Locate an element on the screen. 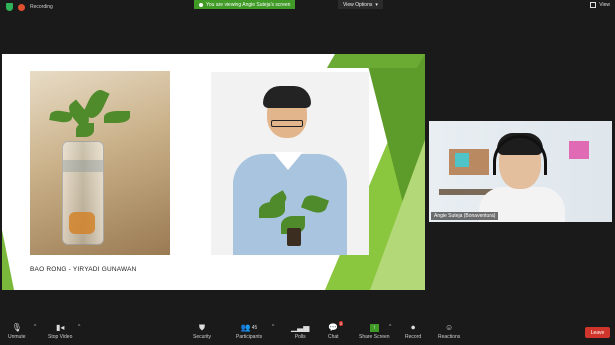 The image size is (615, 345). record-button: ⏺ Record is located at coordinates (413, 331).